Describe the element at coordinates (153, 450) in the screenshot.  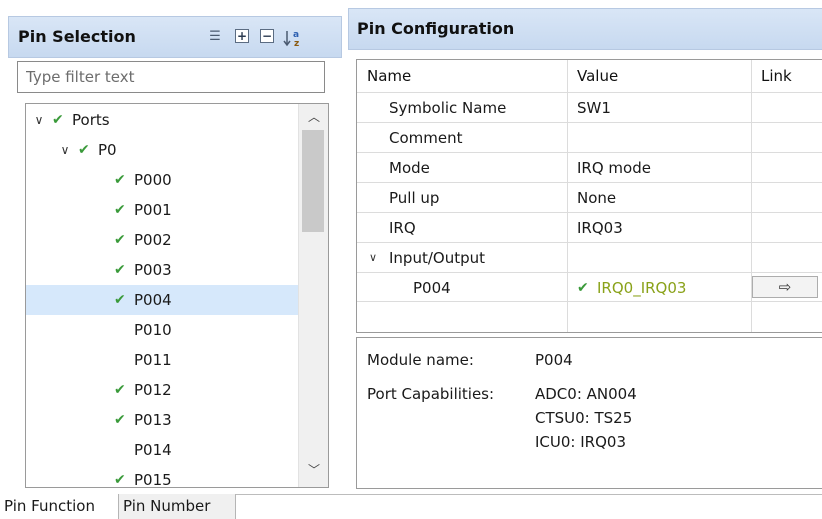
I see `tree-item-label: P014` at that location.